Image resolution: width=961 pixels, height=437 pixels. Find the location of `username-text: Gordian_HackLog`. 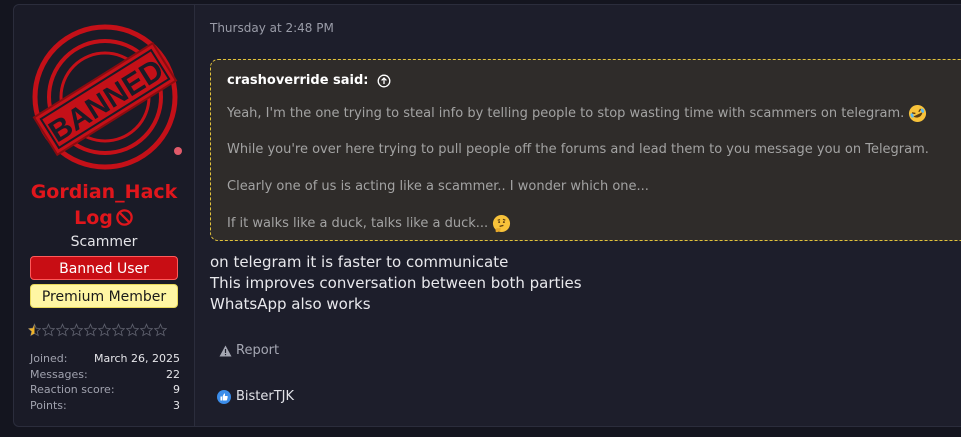

username-text: Gordian_HackLog is located at coordinates (104, 205).